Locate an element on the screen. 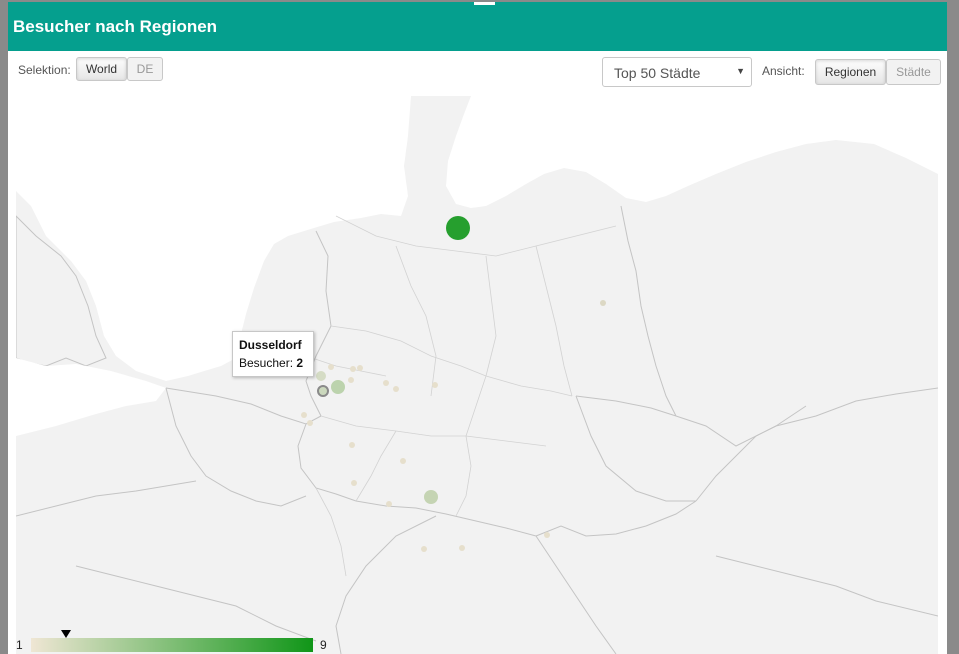  legend-max: 9 is located at coordinates (323, 645).